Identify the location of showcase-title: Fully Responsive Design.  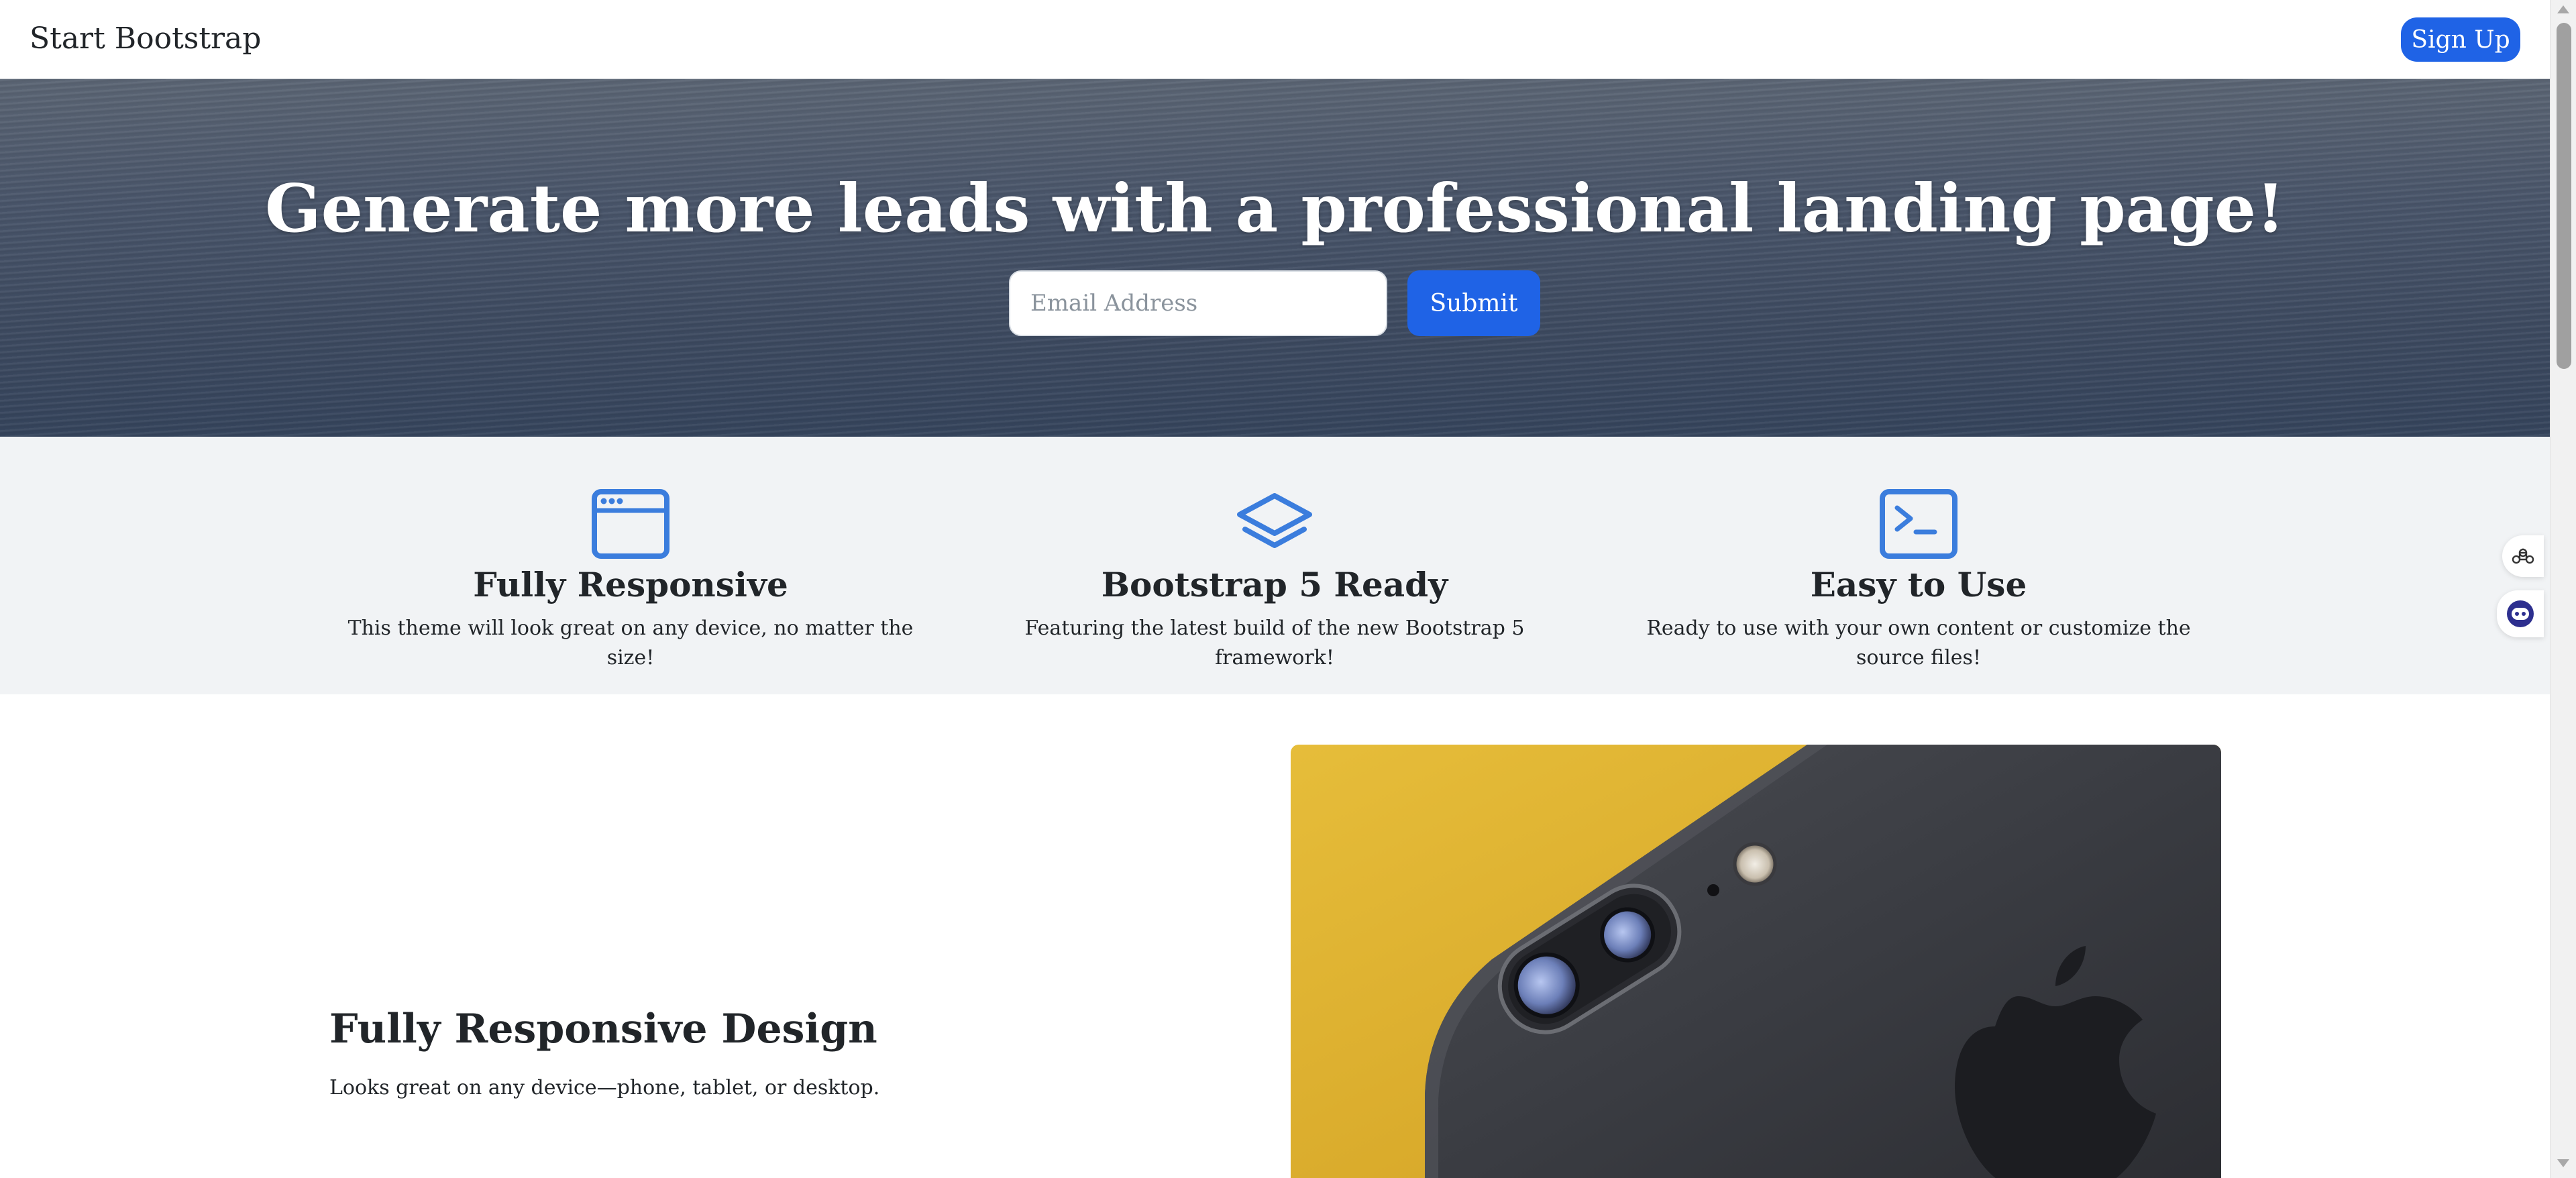
(603, 1030).